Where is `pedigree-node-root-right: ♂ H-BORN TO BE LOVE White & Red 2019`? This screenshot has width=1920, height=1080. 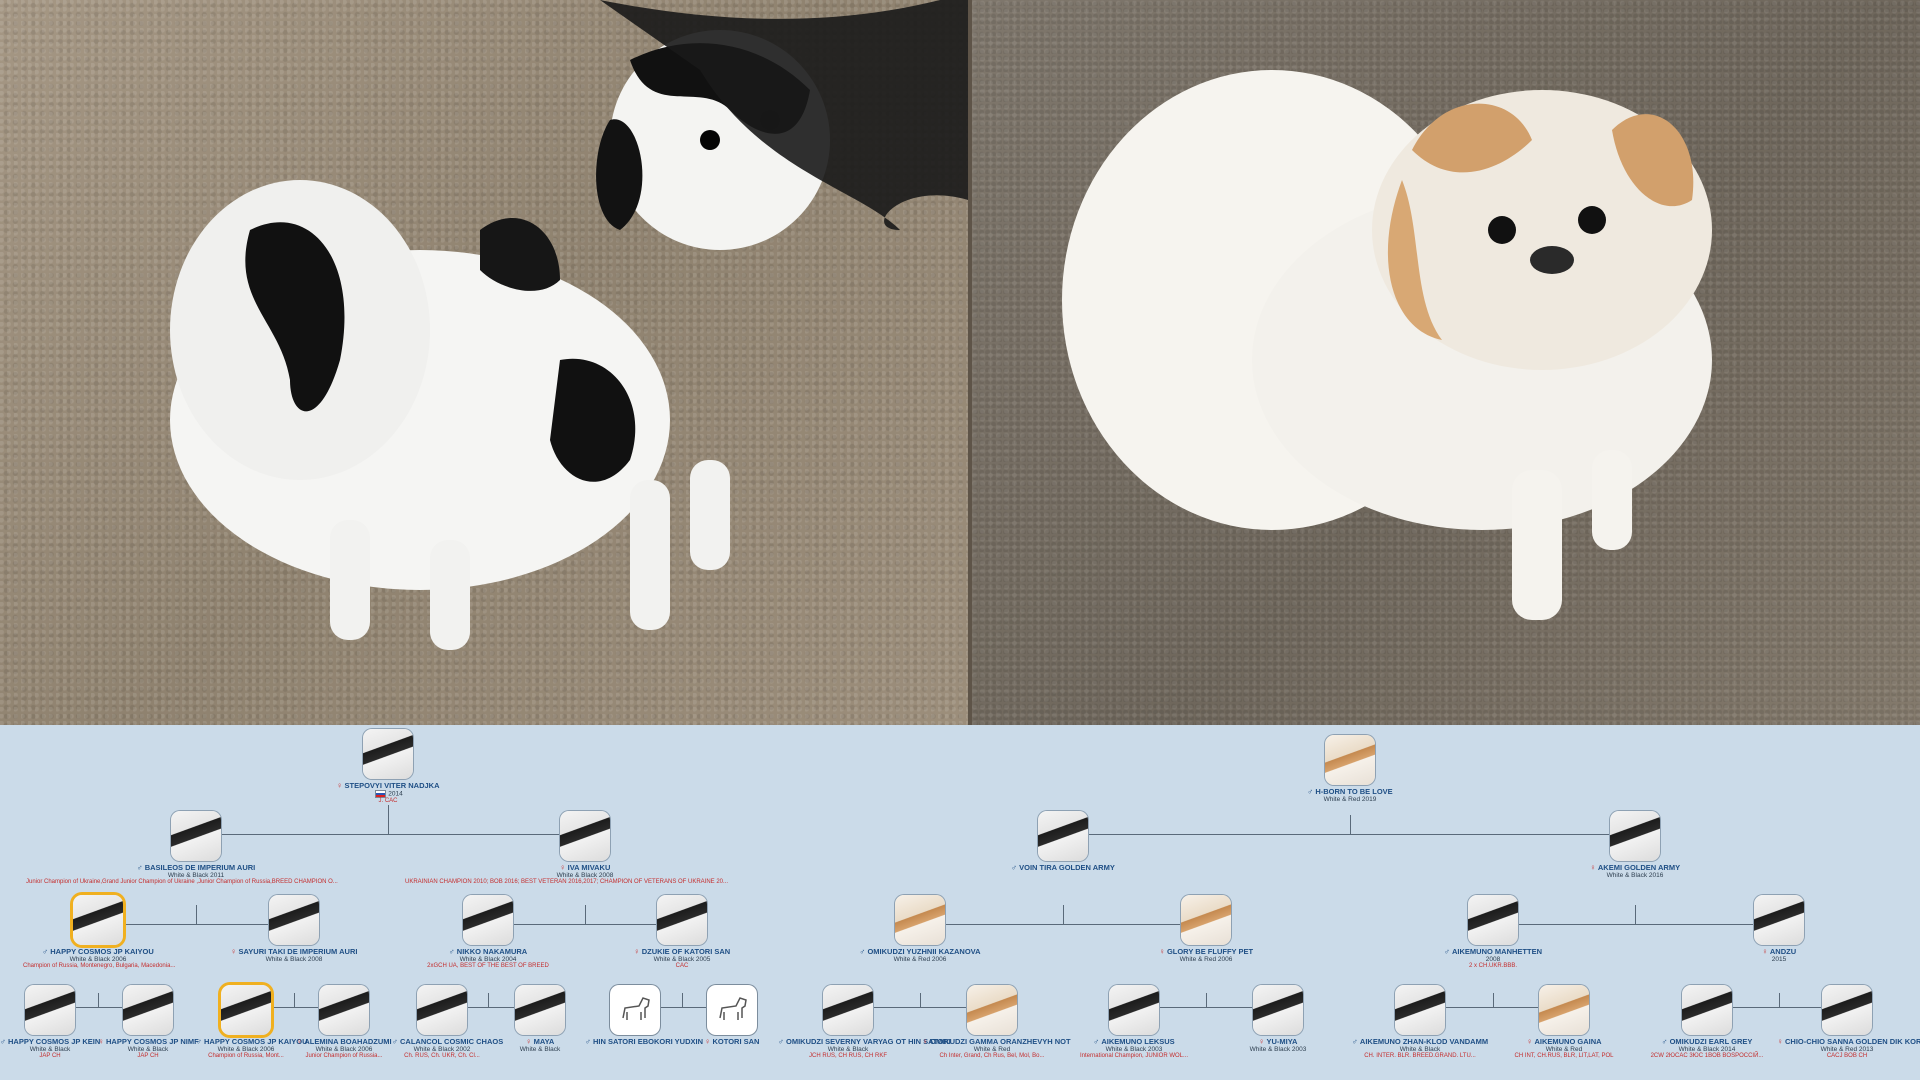
pedigree-node-root-right: ♂ H-BORN TO BE LOVE White & Red 2019 is located at coordinates (1350, 769).